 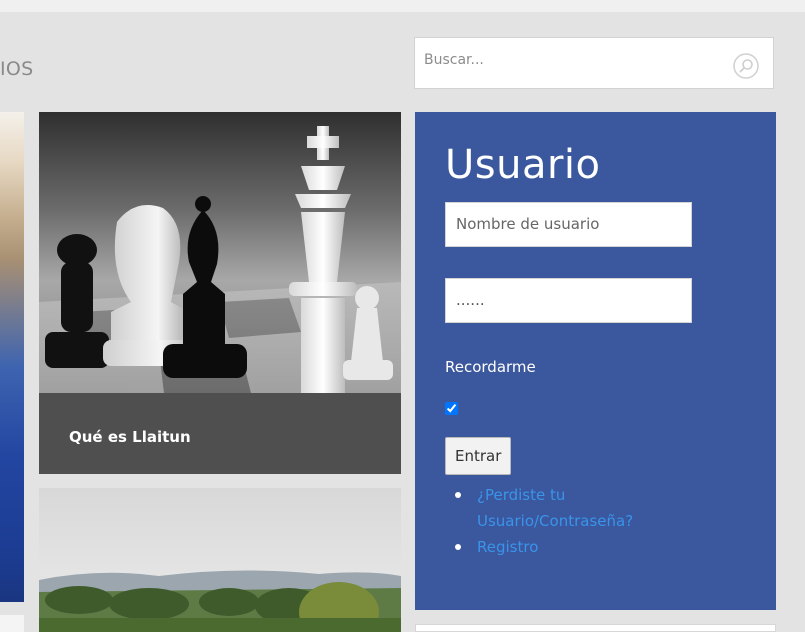 I want to click on article-title: Qué es Llaitun, so click(x=130, y=437).